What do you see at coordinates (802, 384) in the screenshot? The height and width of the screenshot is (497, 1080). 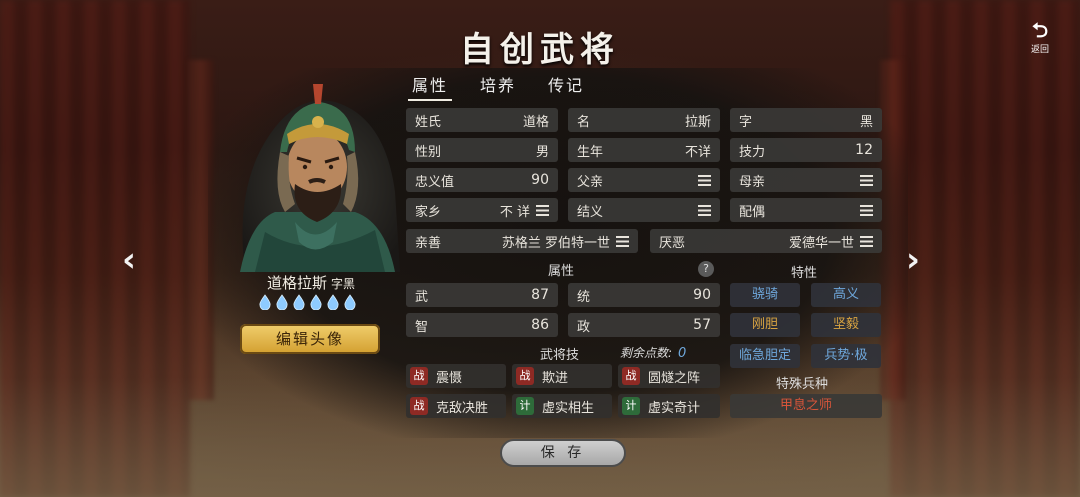 I see `special-troop-heading: 特殊兵种` at bounding box center [802, 384].